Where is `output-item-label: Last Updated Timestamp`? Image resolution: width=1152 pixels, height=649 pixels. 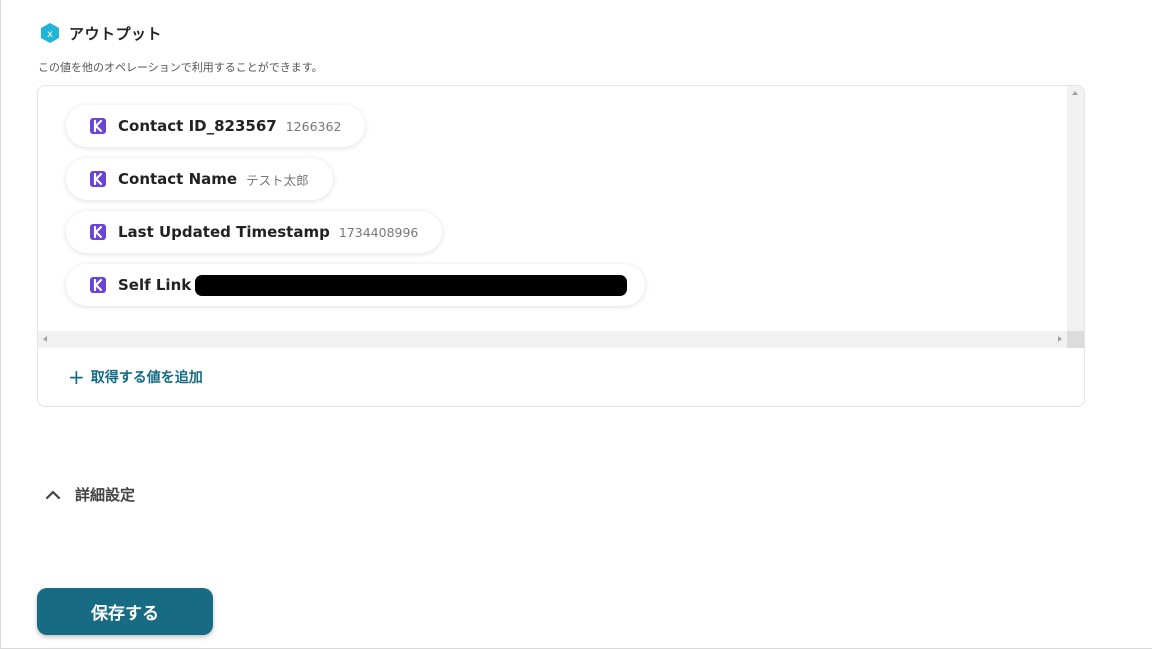
output-item-label: Last Updated Timestamp is located at coordinates (224, 232).